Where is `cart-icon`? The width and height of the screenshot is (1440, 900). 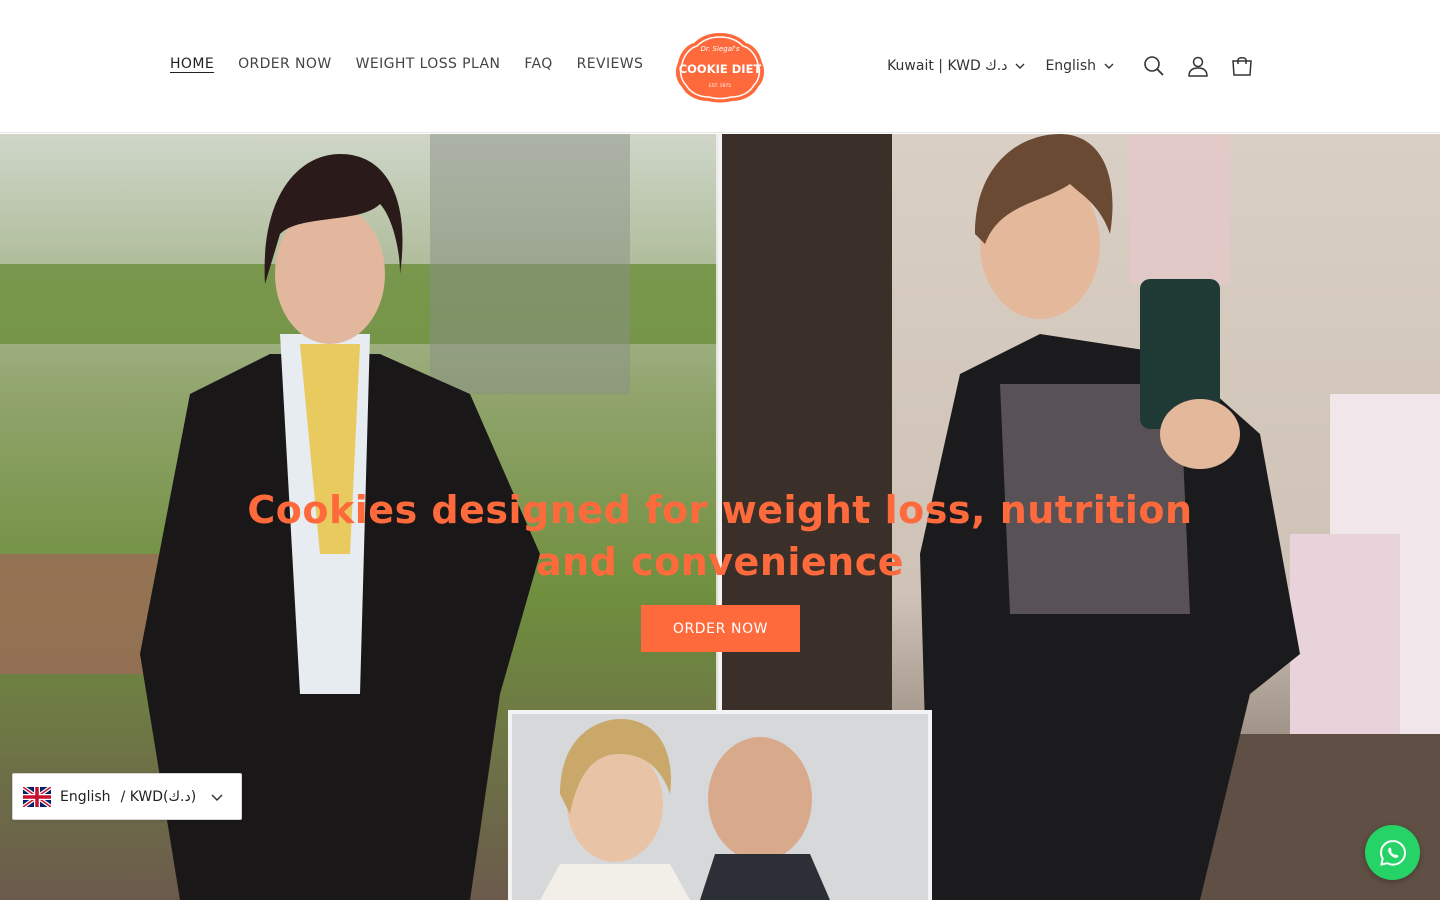 cart-icon is located at coordinates (1242, 66).